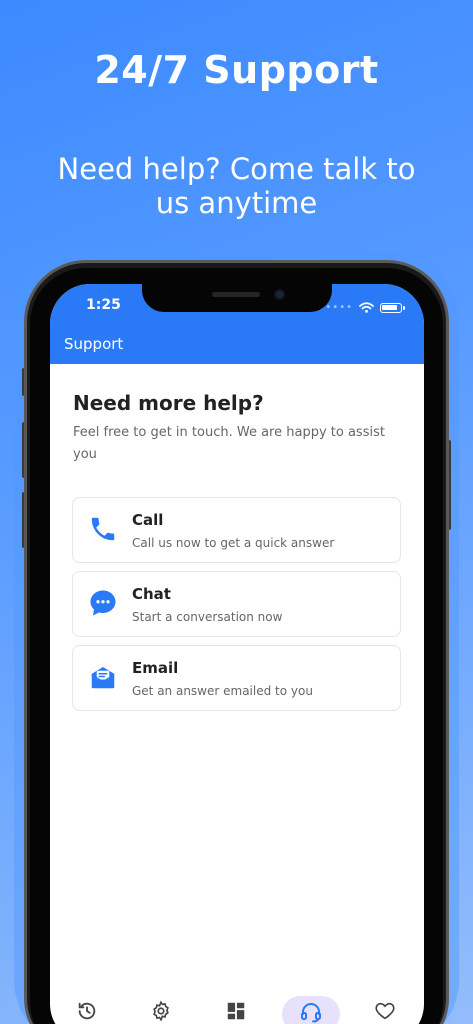  What do you see at coordinates (236, 678) in the screenshot?
I see `email-option-card: Email Get an answer emailed to you` at bounding box center [236, 678].